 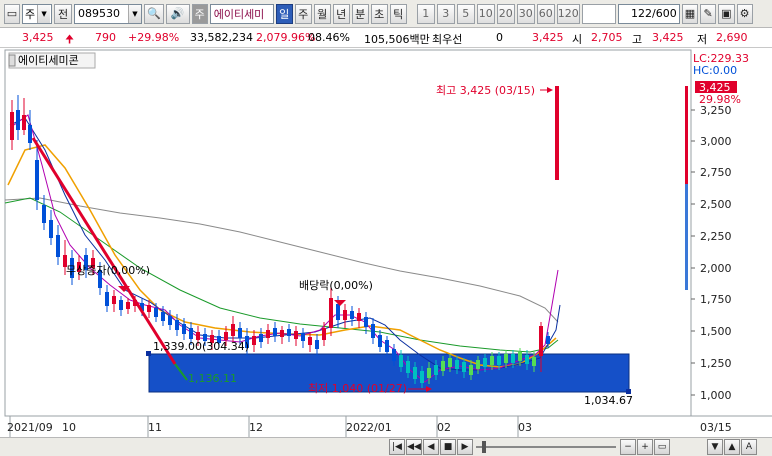 What do you see at coordinates (485, 90) in the screenshot?
I see `high-annotation: 최고 3,425 (03/15)` at bounding box center [485, 90].